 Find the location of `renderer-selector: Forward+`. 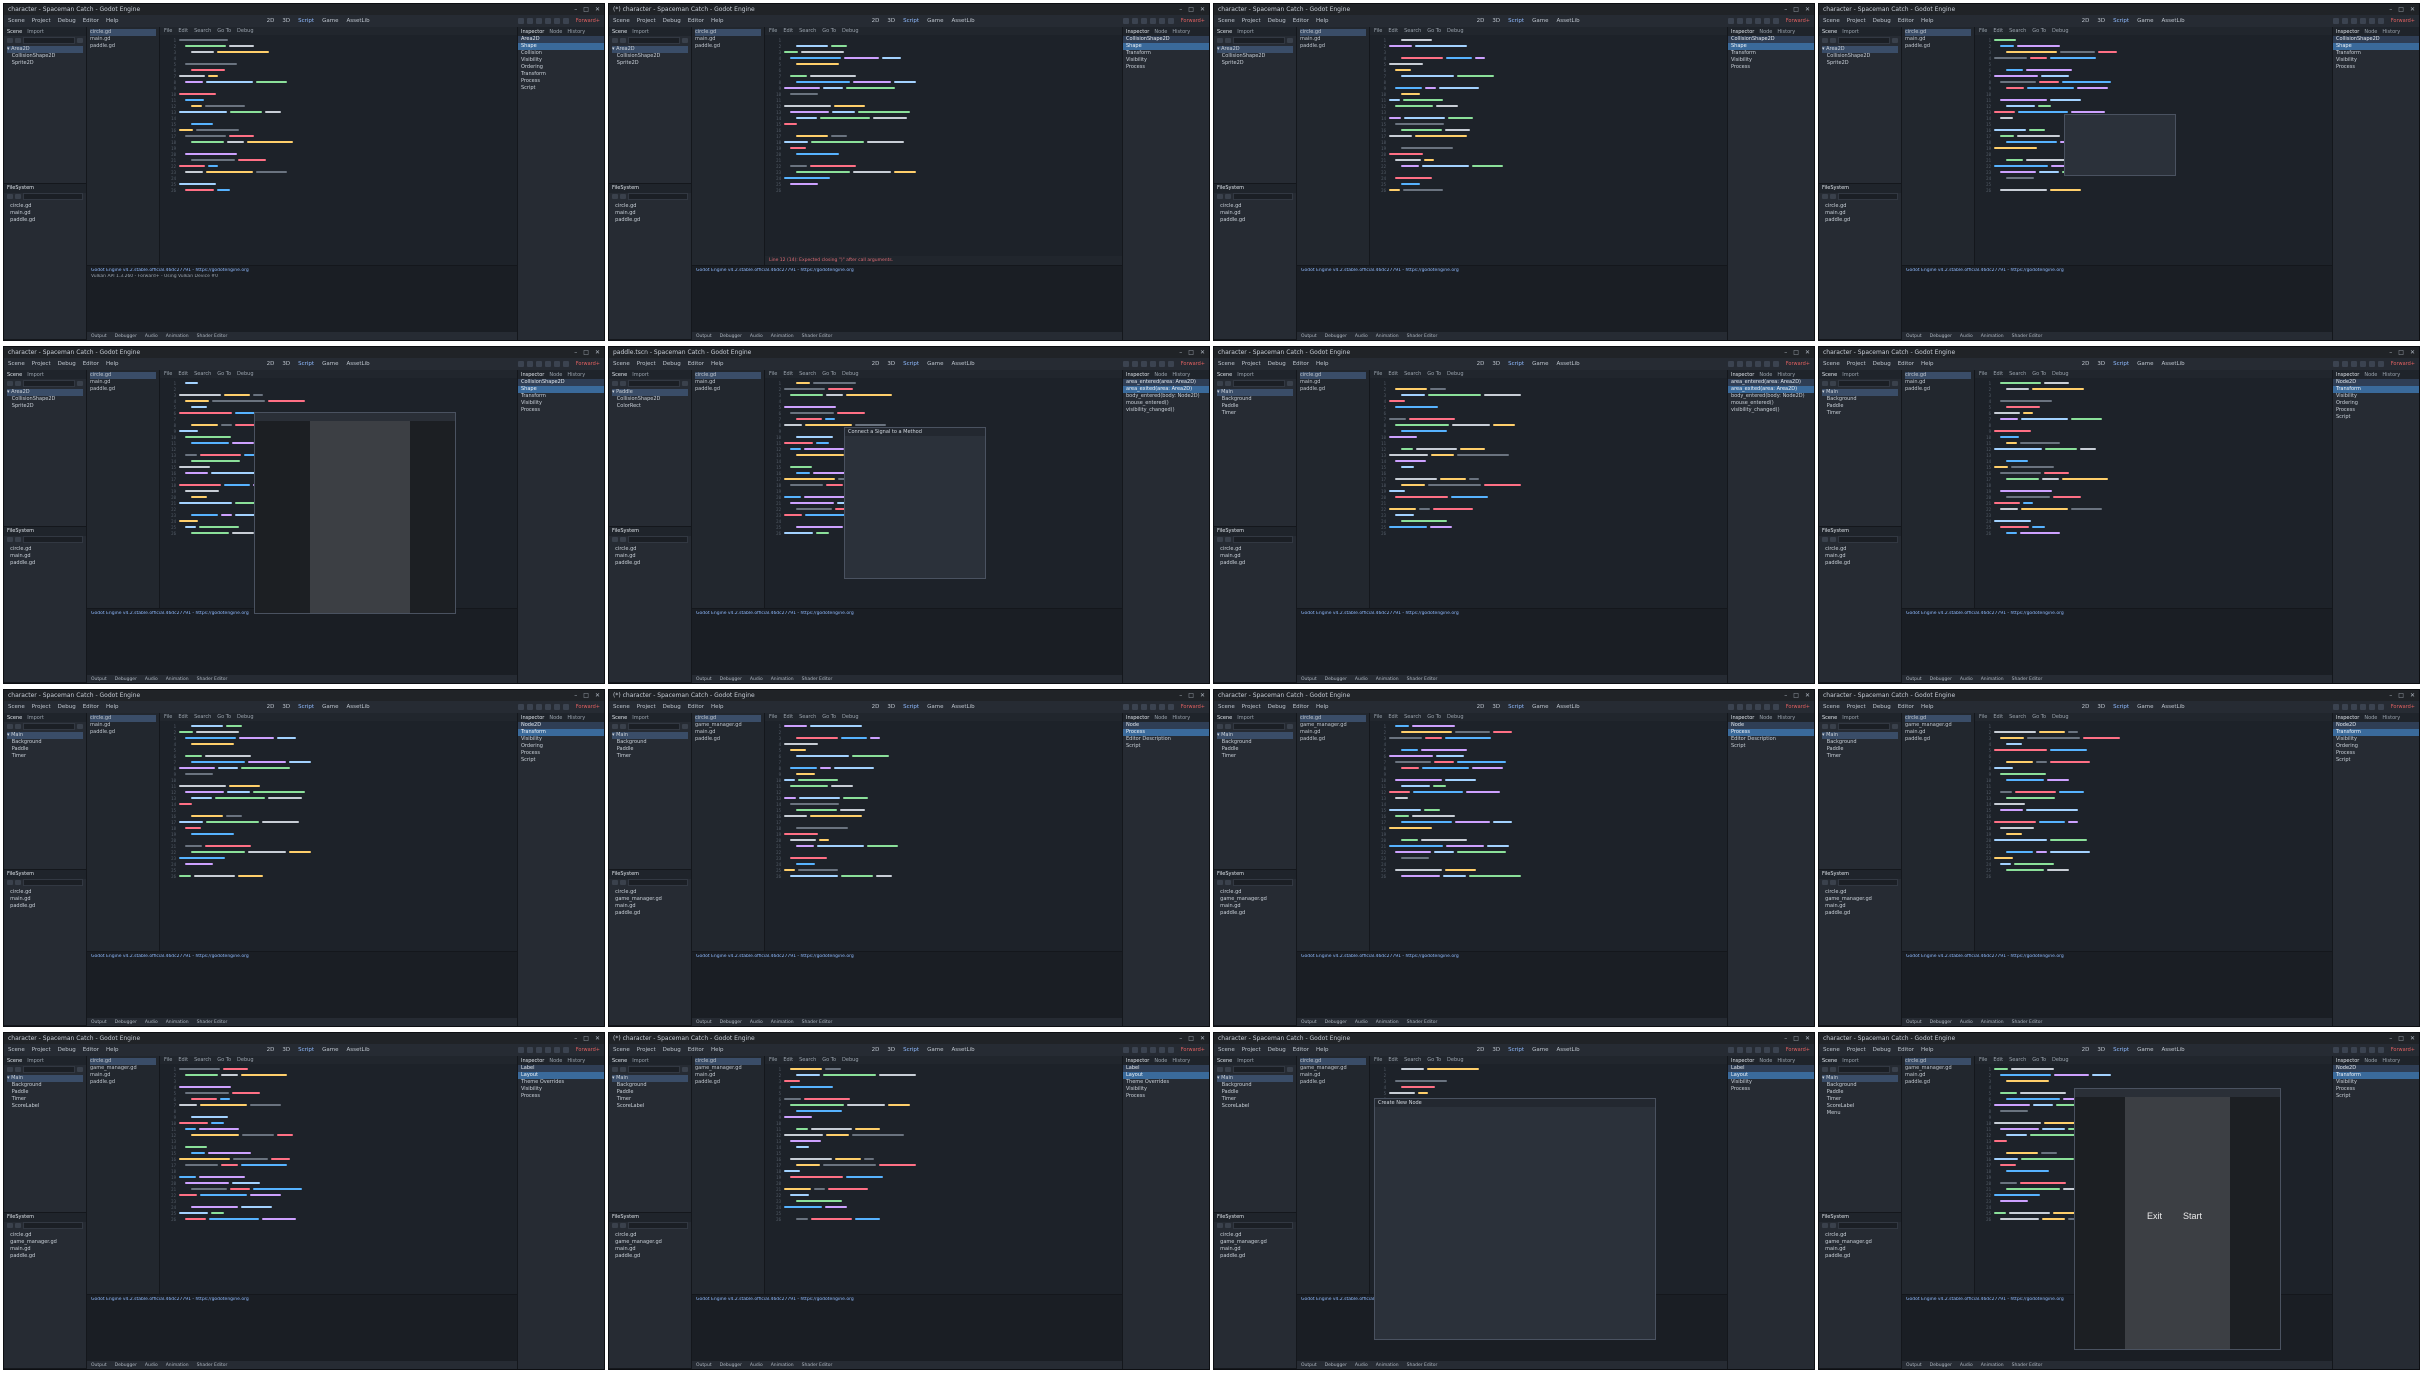

renderer-selector: Forward+ is located at coordinates (1798, 707).